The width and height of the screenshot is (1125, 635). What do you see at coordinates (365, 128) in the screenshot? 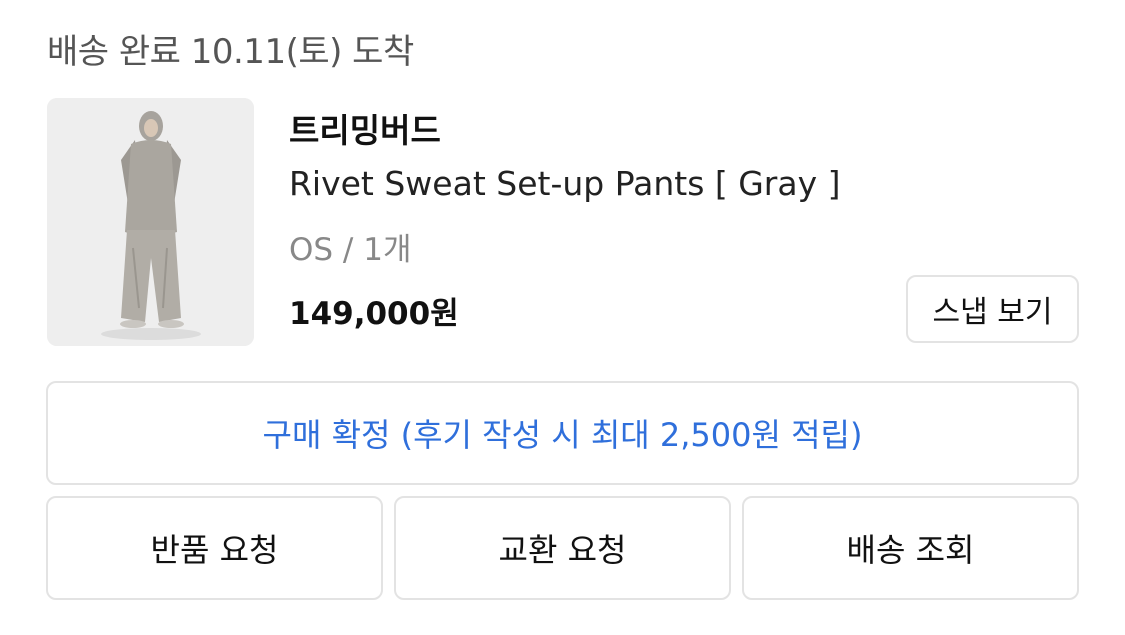
I see `brand-name: 트리밍버드` at bounding box center [365, 128].